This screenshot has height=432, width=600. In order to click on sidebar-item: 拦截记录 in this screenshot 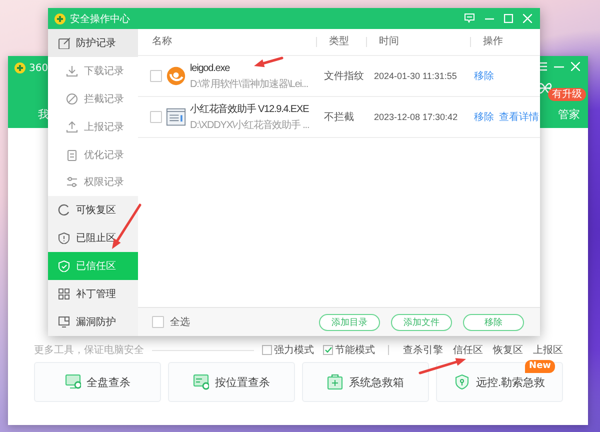, I will do `click(93, 98)`.